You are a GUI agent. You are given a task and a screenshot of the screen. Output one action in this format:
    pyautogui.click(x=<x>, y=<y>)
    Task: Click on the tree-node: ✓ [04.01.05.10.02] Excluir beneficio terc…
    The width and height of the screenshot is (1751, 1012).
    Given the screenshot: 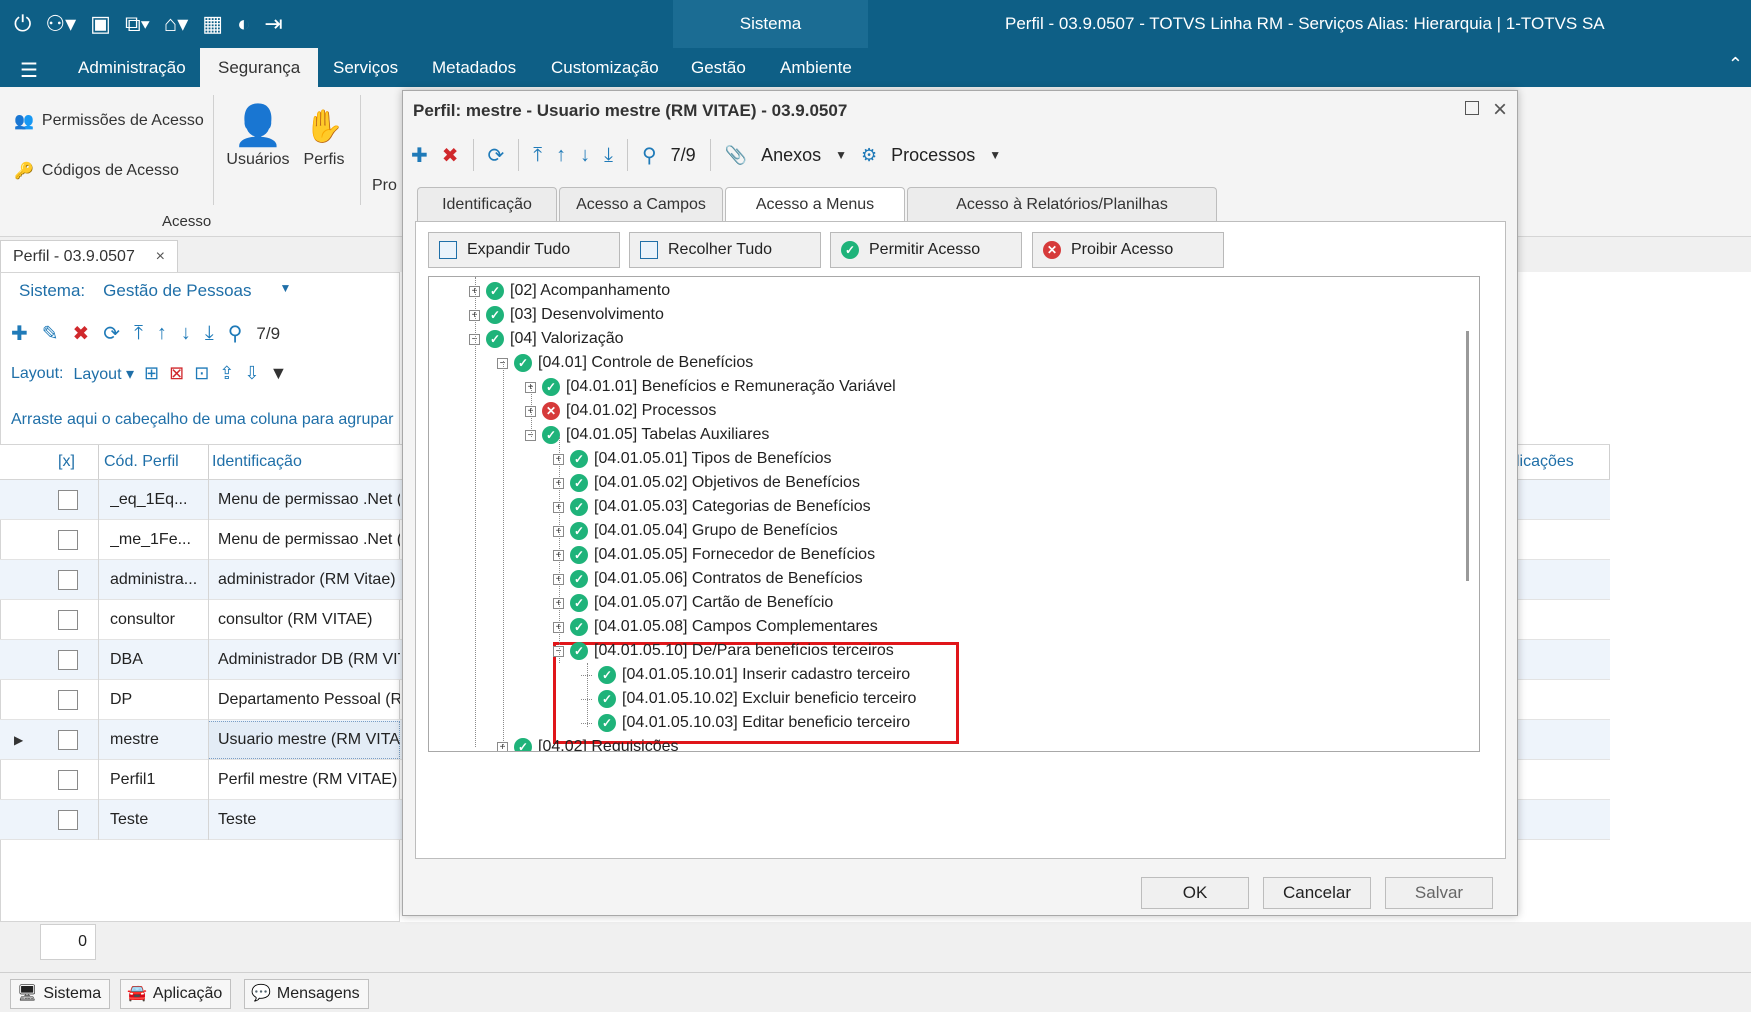 What is the action you would take?
    pyautogui.click(x=748, y=699)
    